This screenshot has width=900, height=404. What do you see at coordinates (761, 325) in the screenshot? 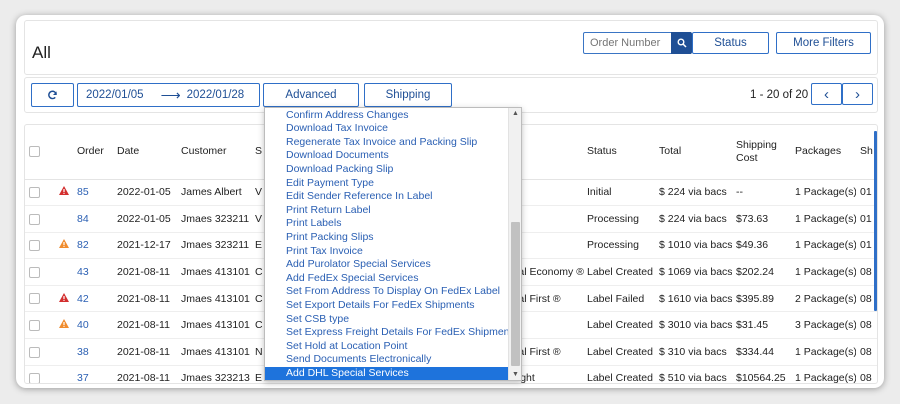
I see `row-shipping-cost: $31.45` at bounding box center [761, 325].